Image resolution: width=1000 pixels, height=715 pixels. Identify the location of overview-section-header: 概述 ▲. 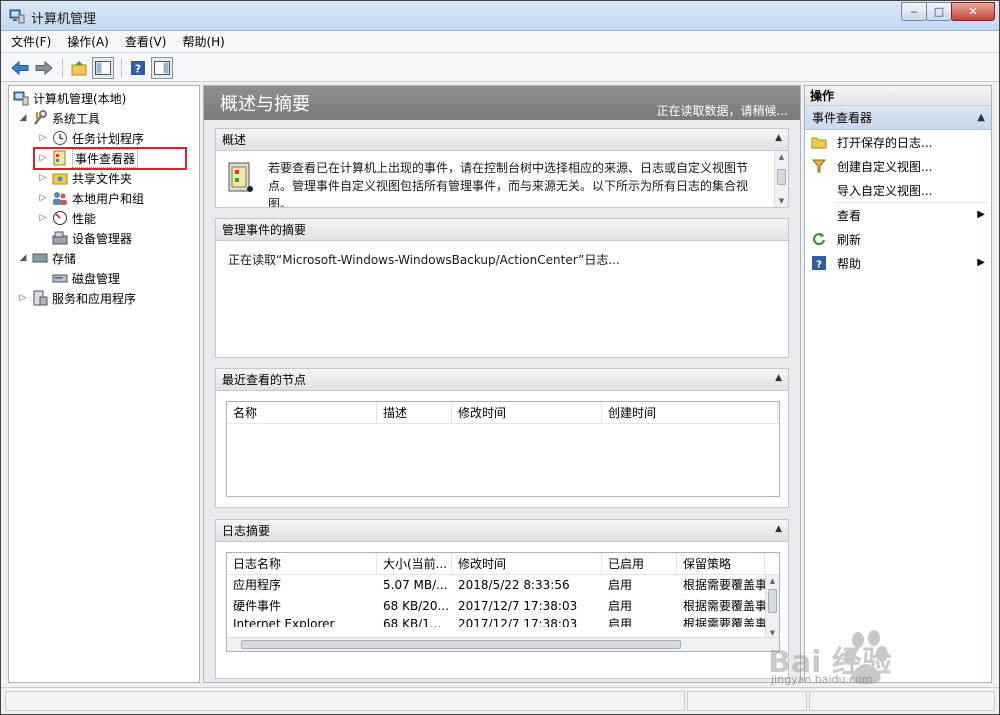
(502, 140).